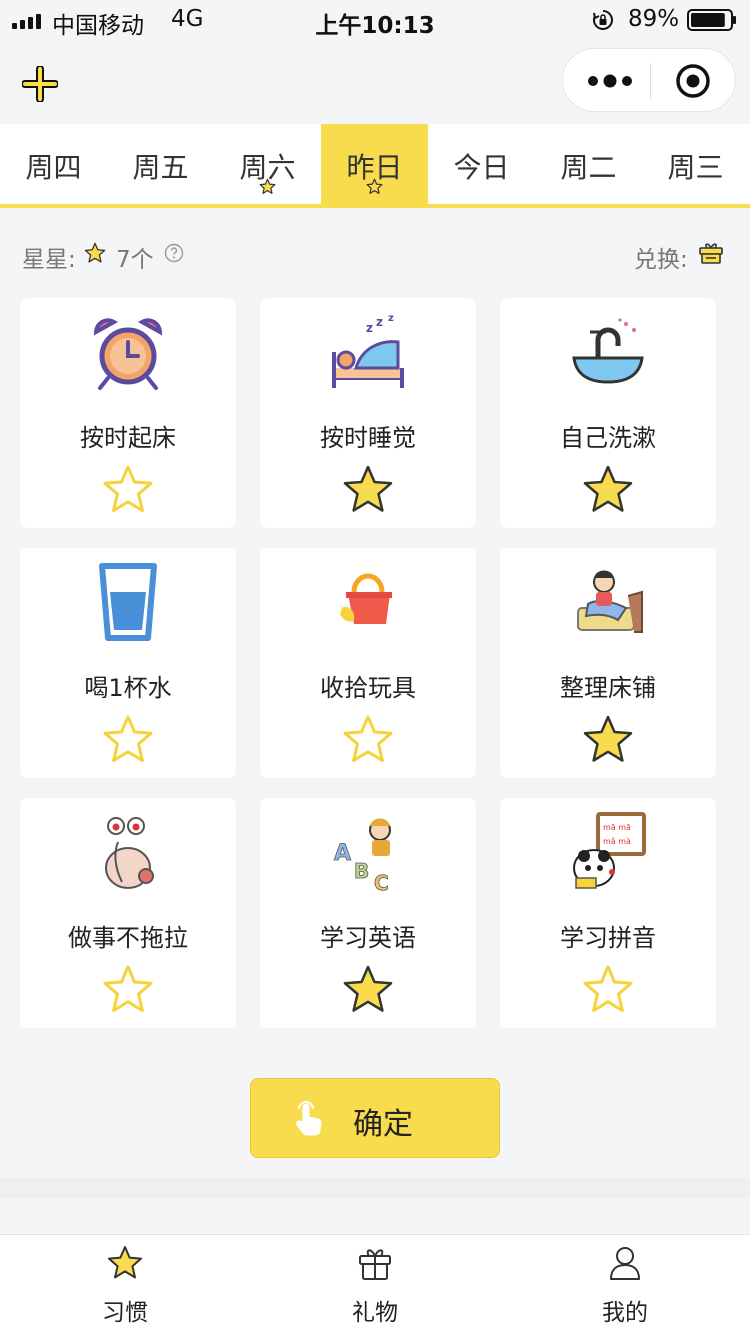  I want to click on confirm-label: 确定, so click(383, 1124).